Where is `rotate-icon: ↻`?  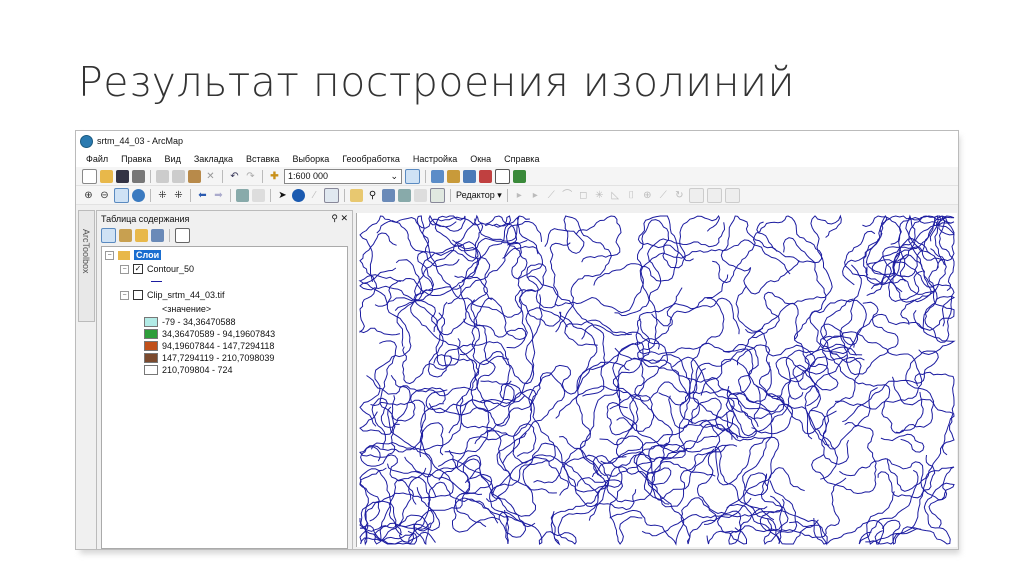 rotate-icon: ↻ is located at coordinates (679, 195).